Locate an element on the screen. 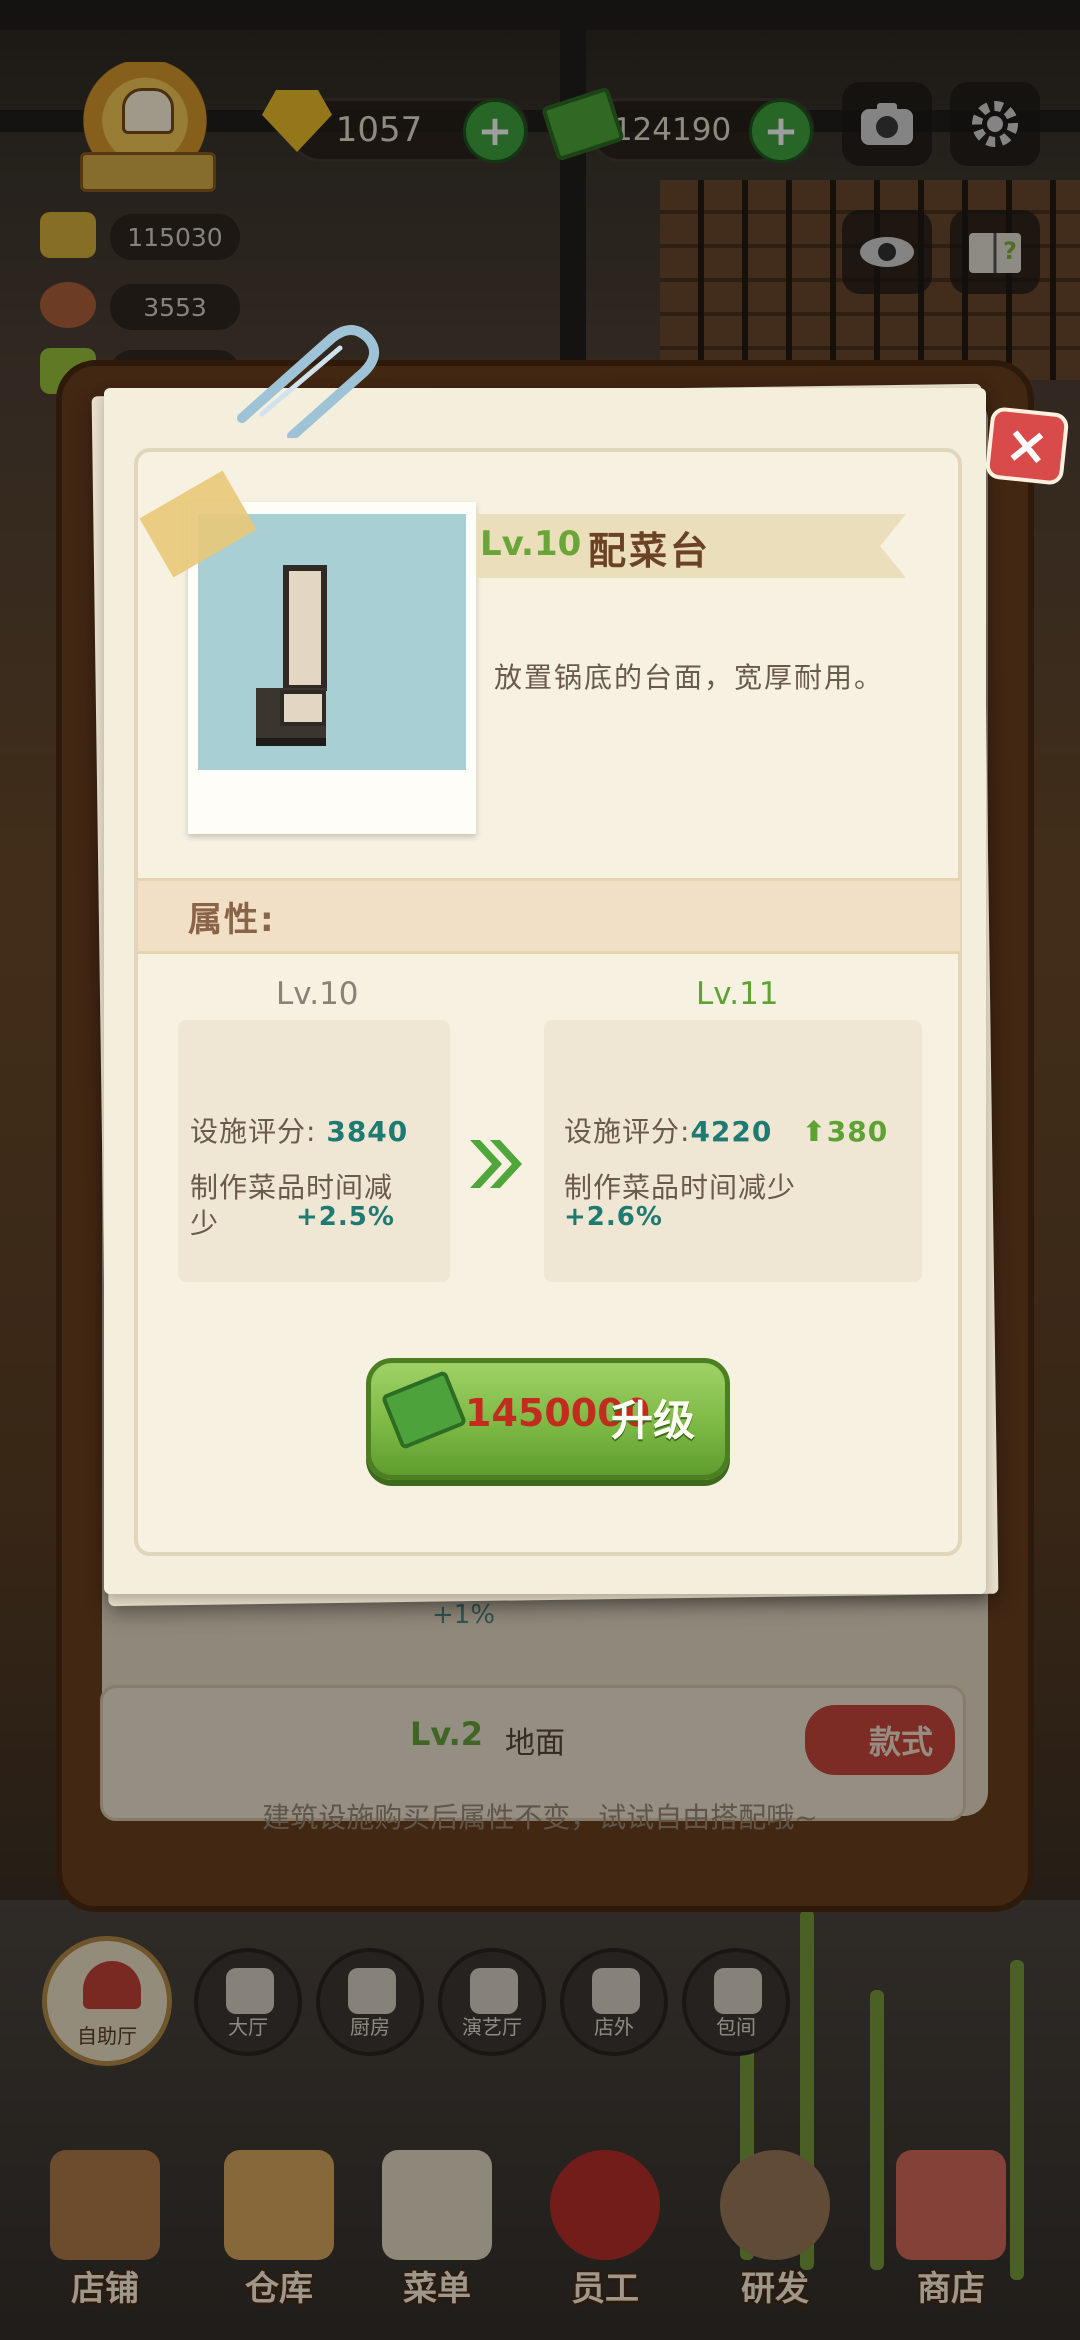 Image resolution: width=1080 pixels, height=2340 pixels. current-time-label: 制作菜品时间减 is located at coordinates (292, 1187).